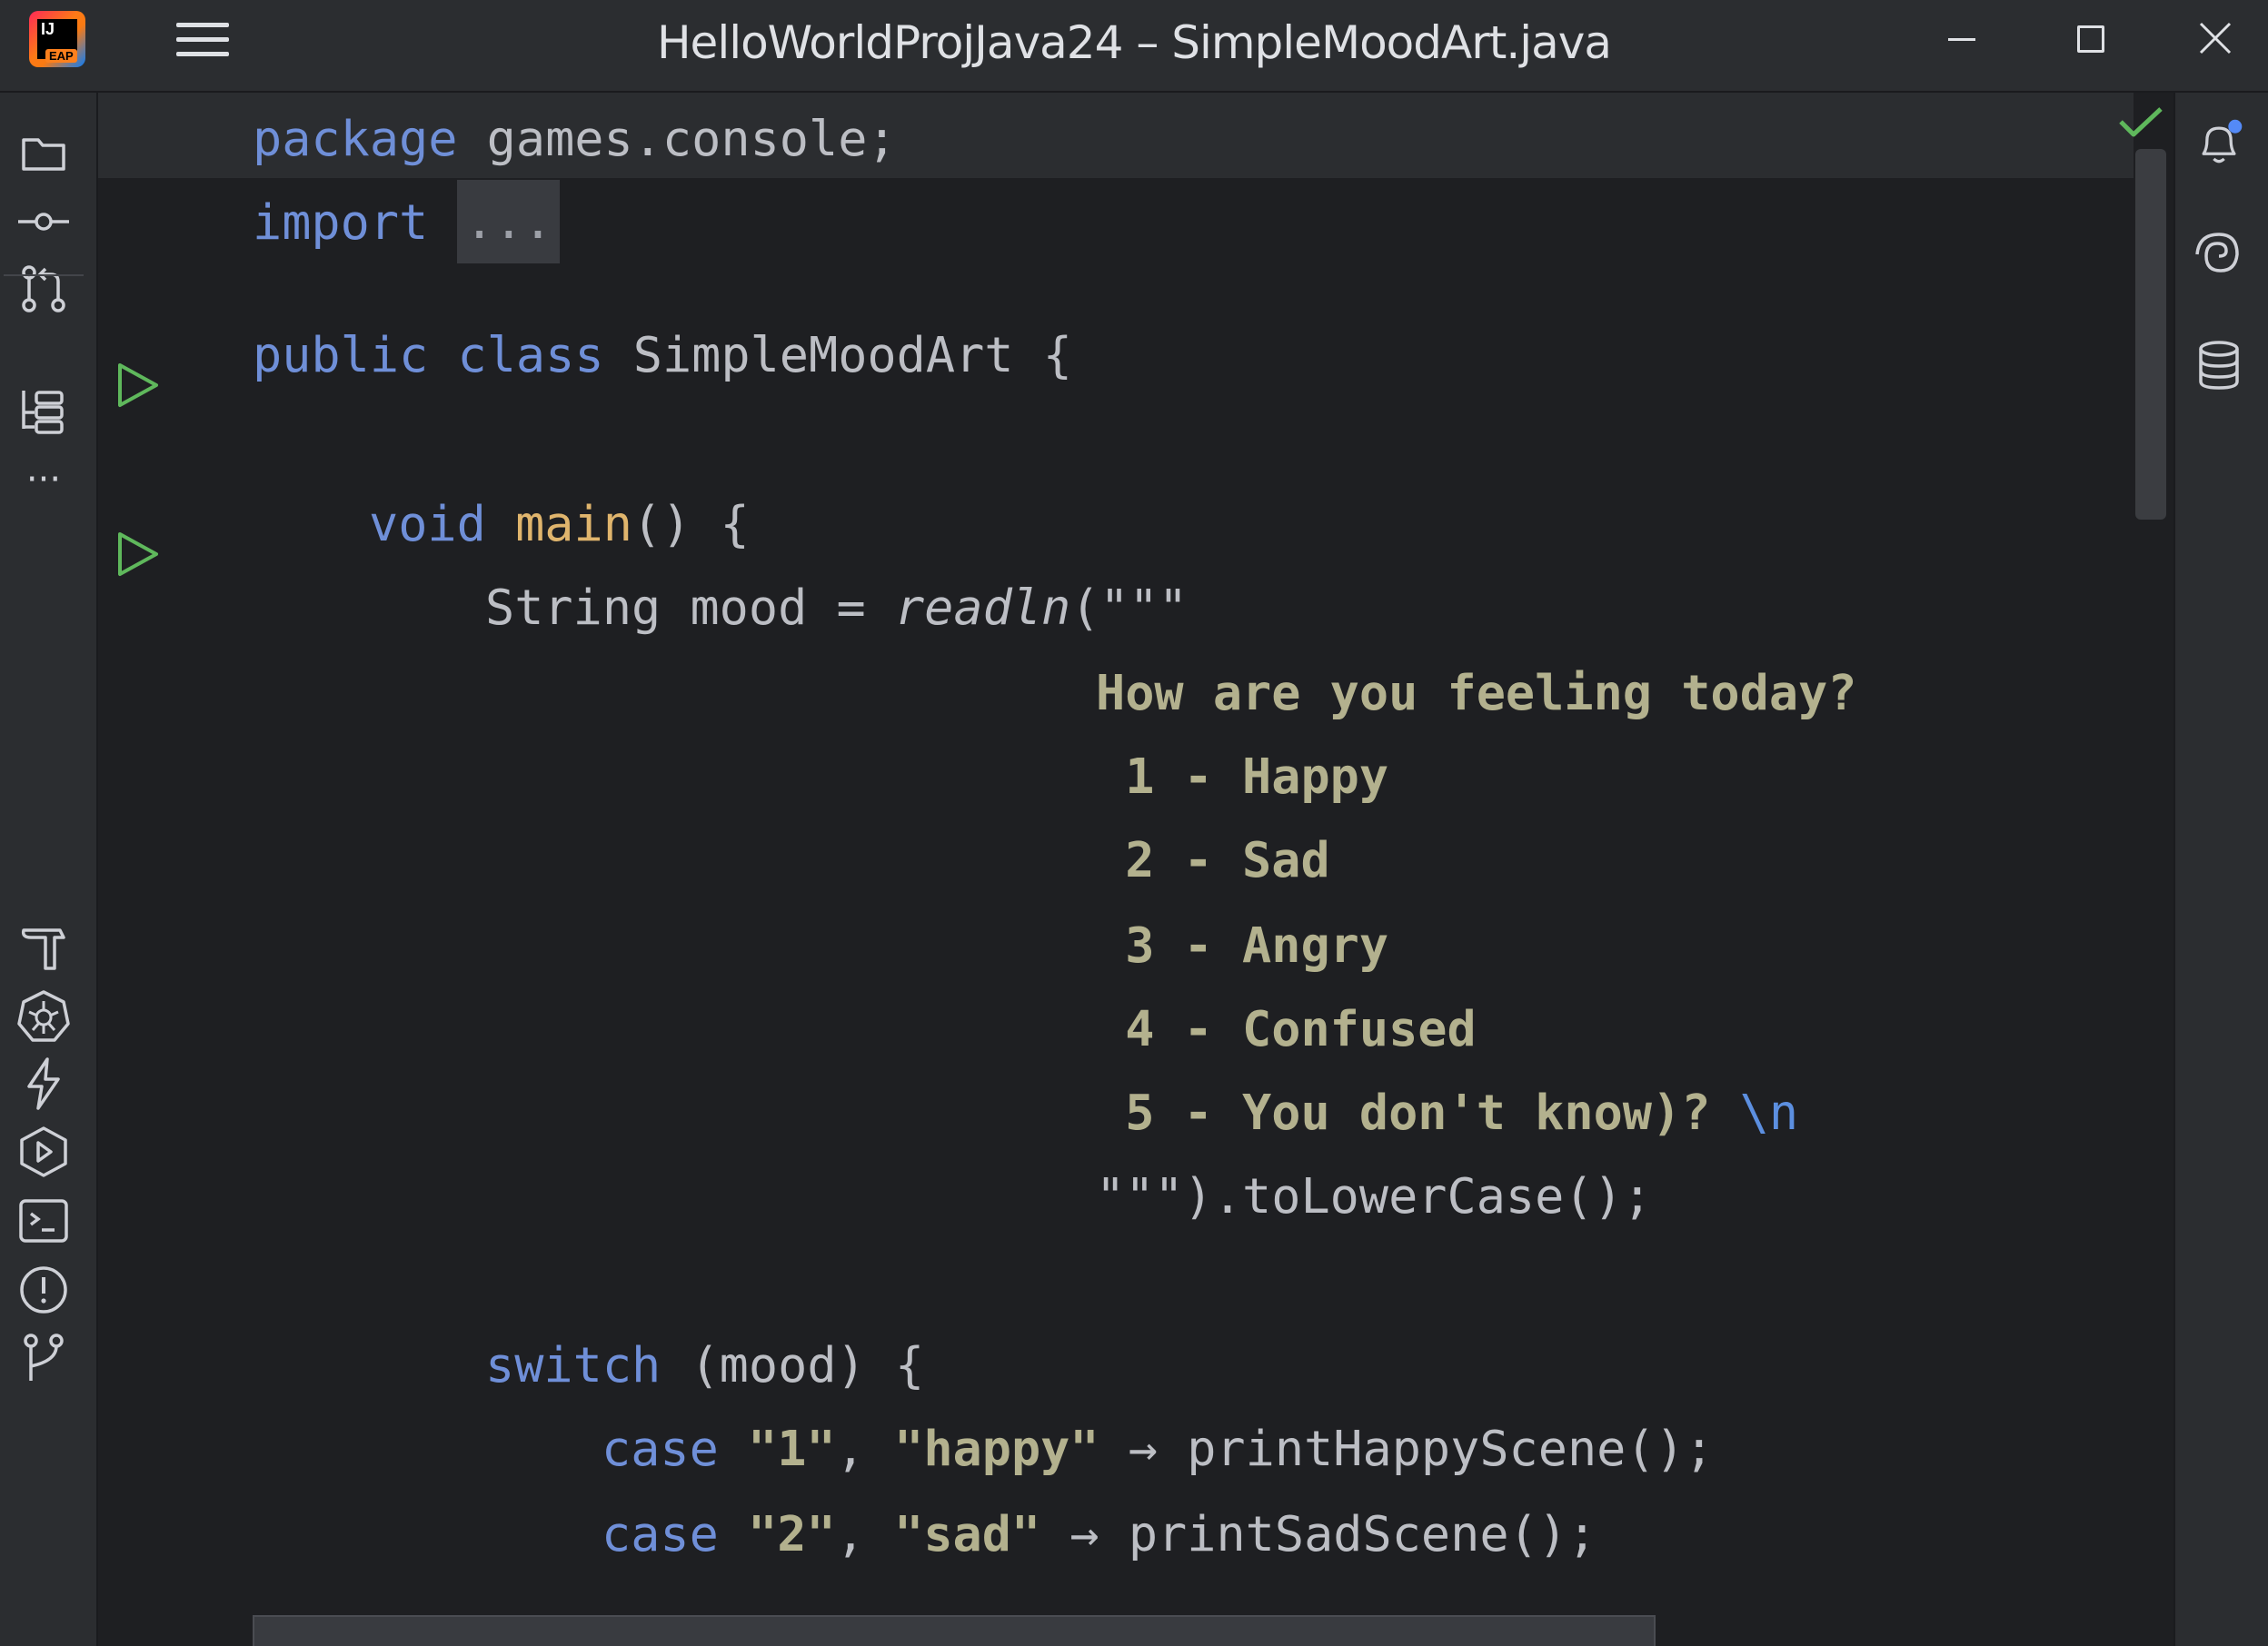 This screenshot has height=1646, width=2268. Describe the element at coordinates (43, 152) in the screenshot. I see `project-folder-icon` at that location.